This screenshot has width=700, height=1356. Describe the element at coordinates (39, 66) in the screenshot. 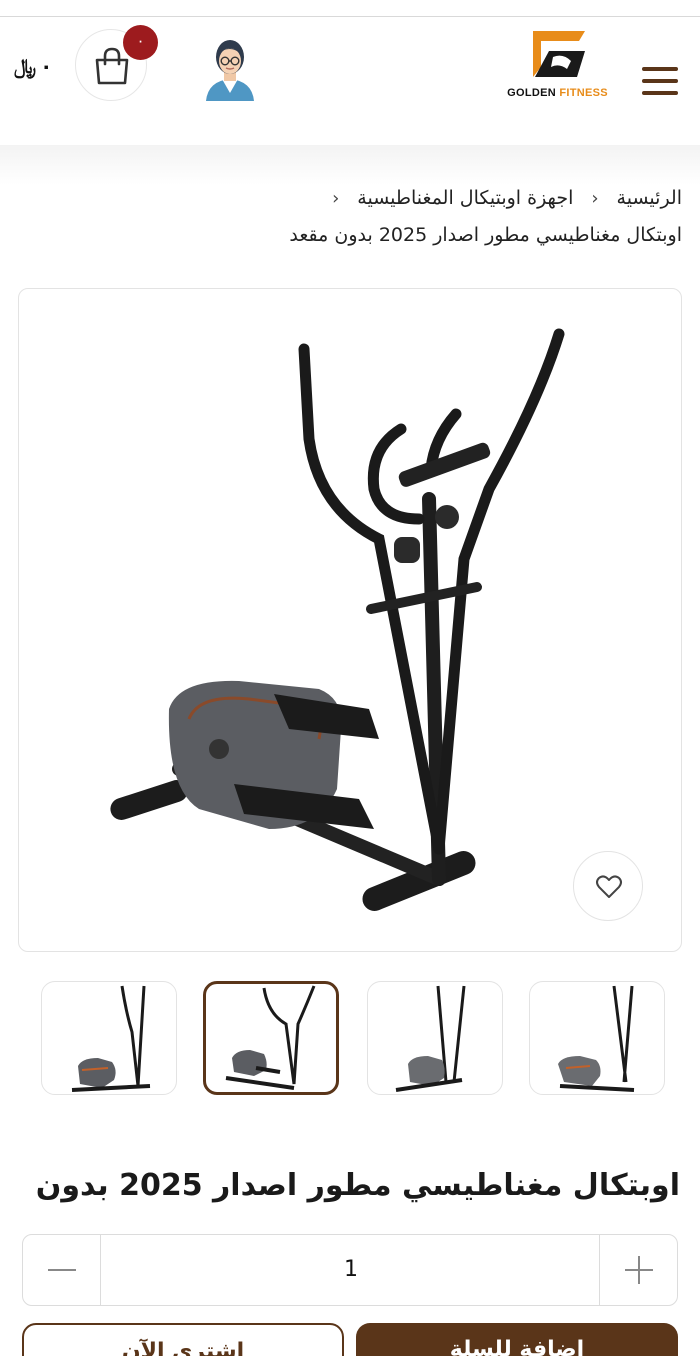

I see `cart-total: ﷼ ٠` at that location.